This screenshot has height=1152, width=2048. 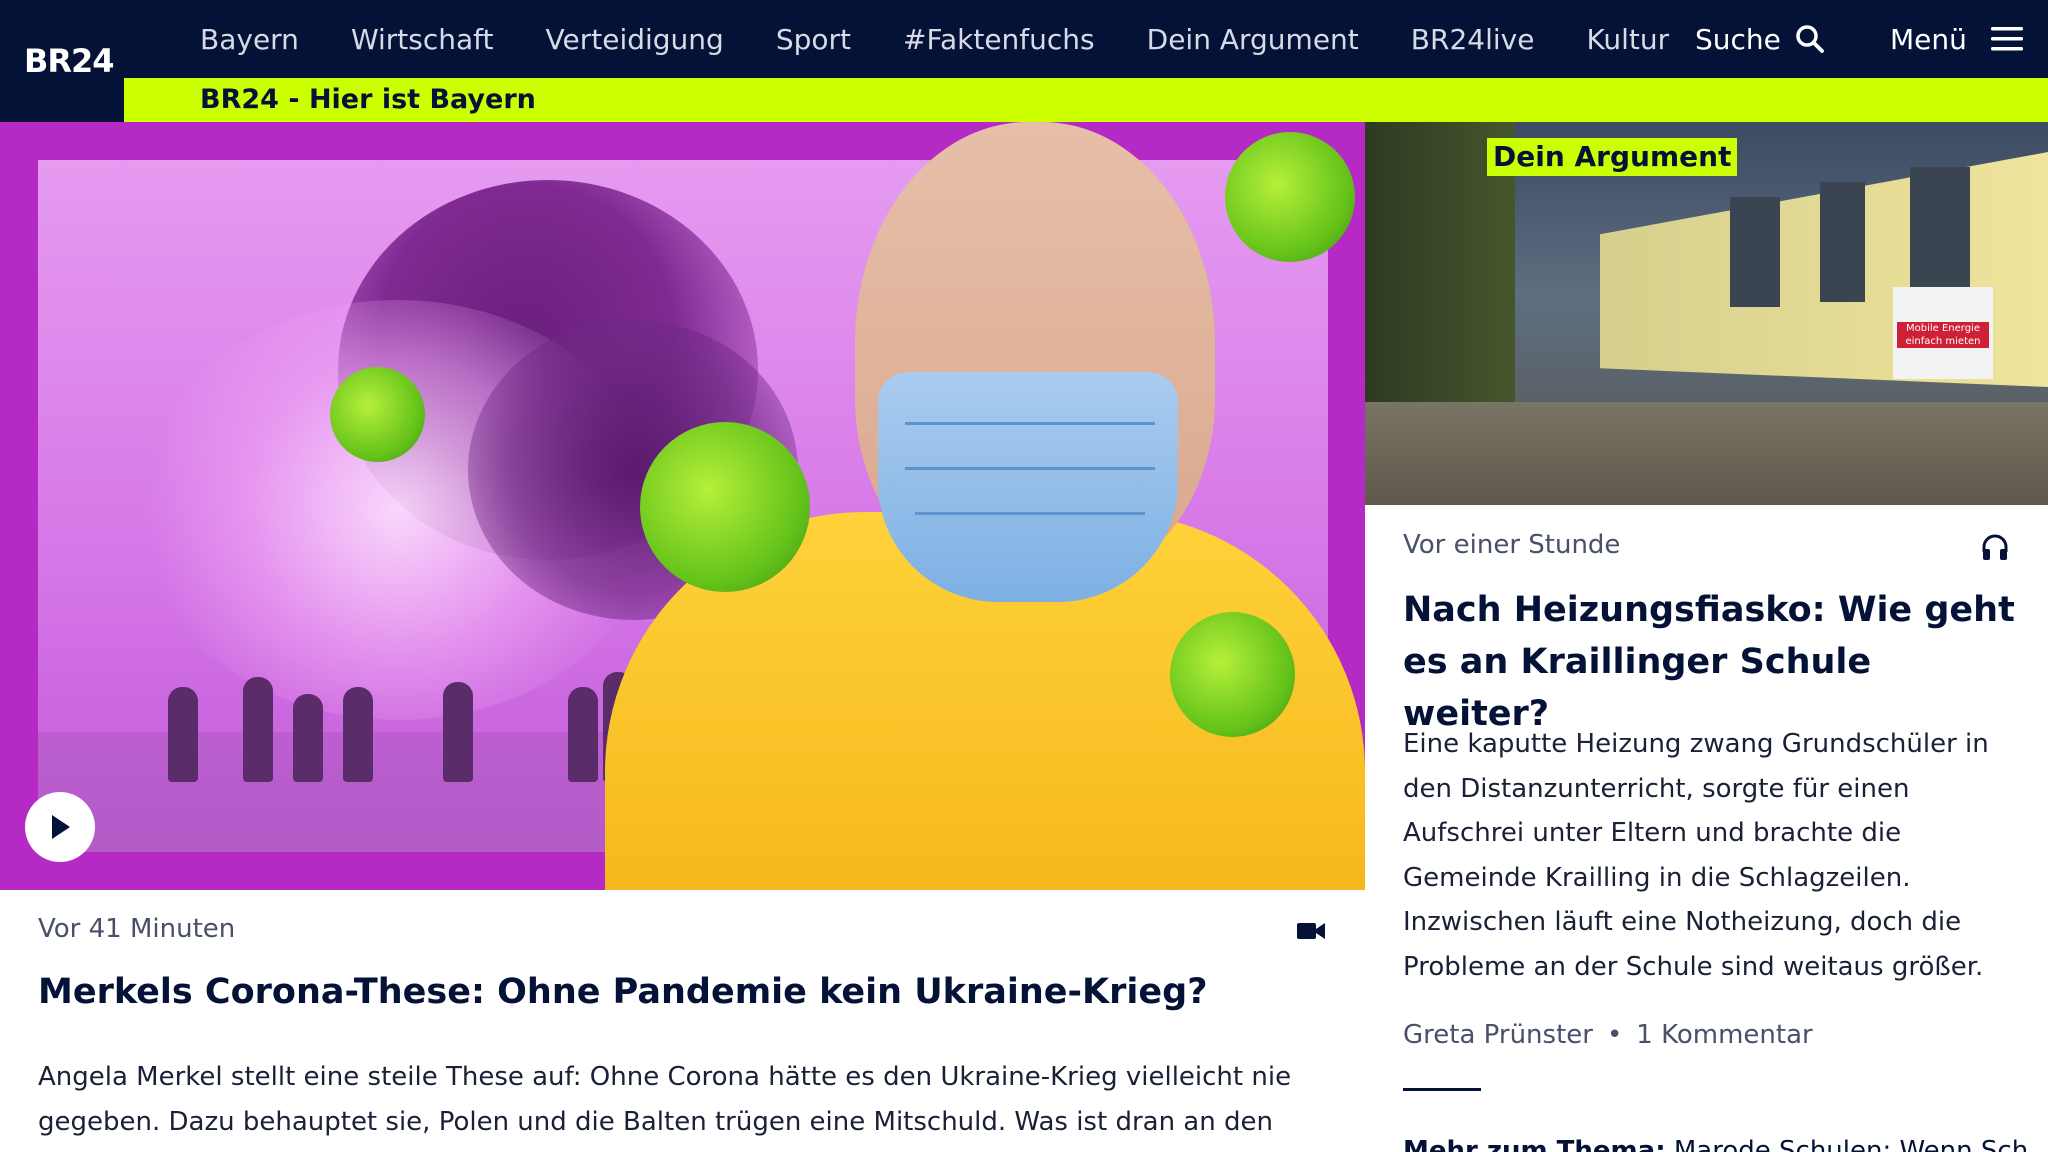 What do you see at coordinates (137, 929) in the screenshot?
I see `lead-article-time: Vor 41 Minuten` at bounding box center [137, 929].